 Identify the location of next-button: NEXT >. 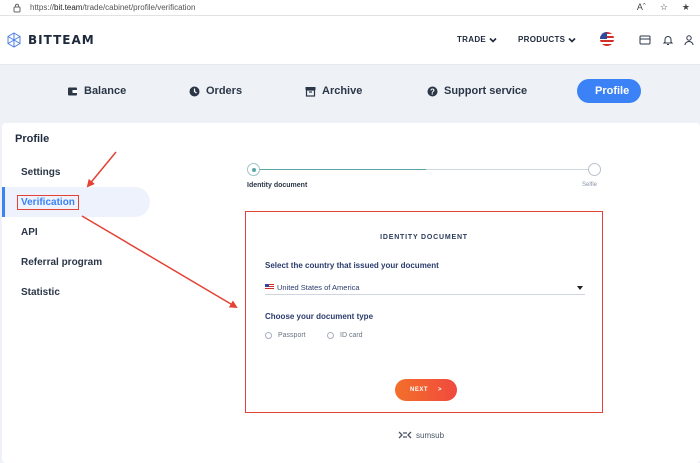
(426, 390).